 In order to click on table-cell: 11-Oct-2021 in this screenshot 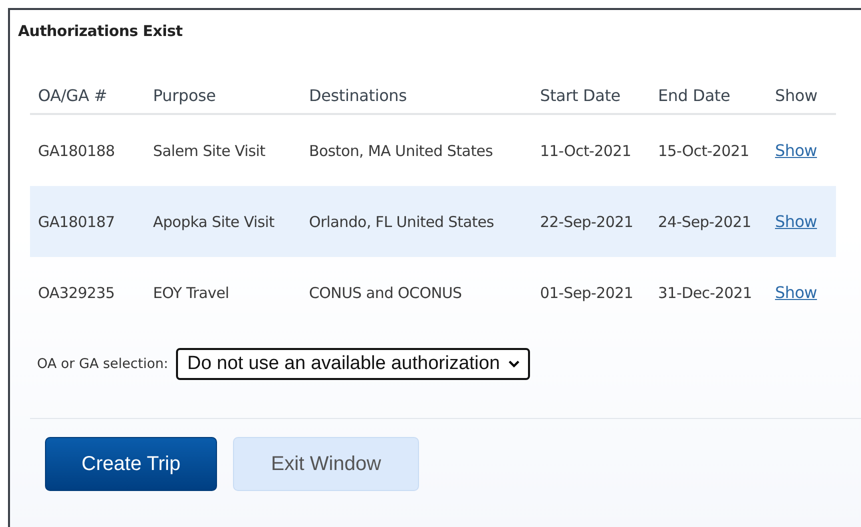, I will do `click(586, 151)`.